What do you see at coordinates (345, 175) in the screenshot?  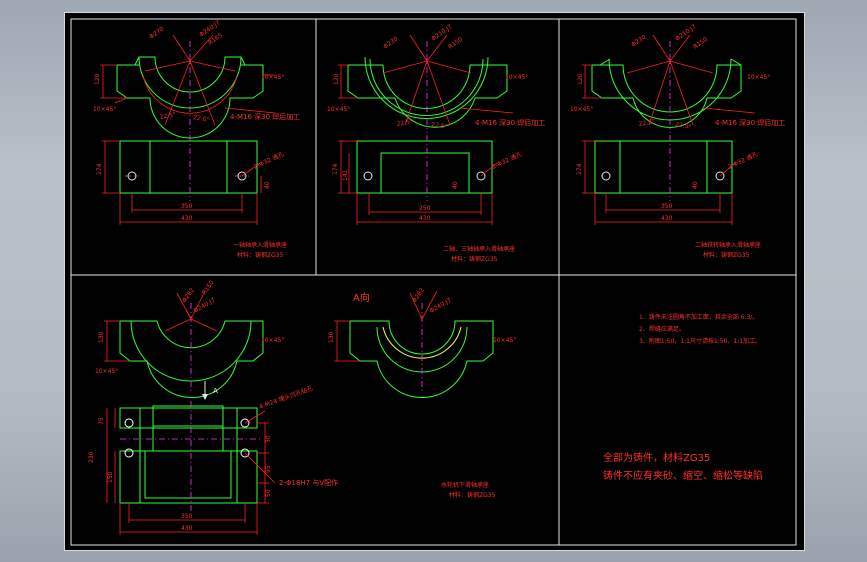 I see `dim-label: 141` at bounding box center [345, 175].